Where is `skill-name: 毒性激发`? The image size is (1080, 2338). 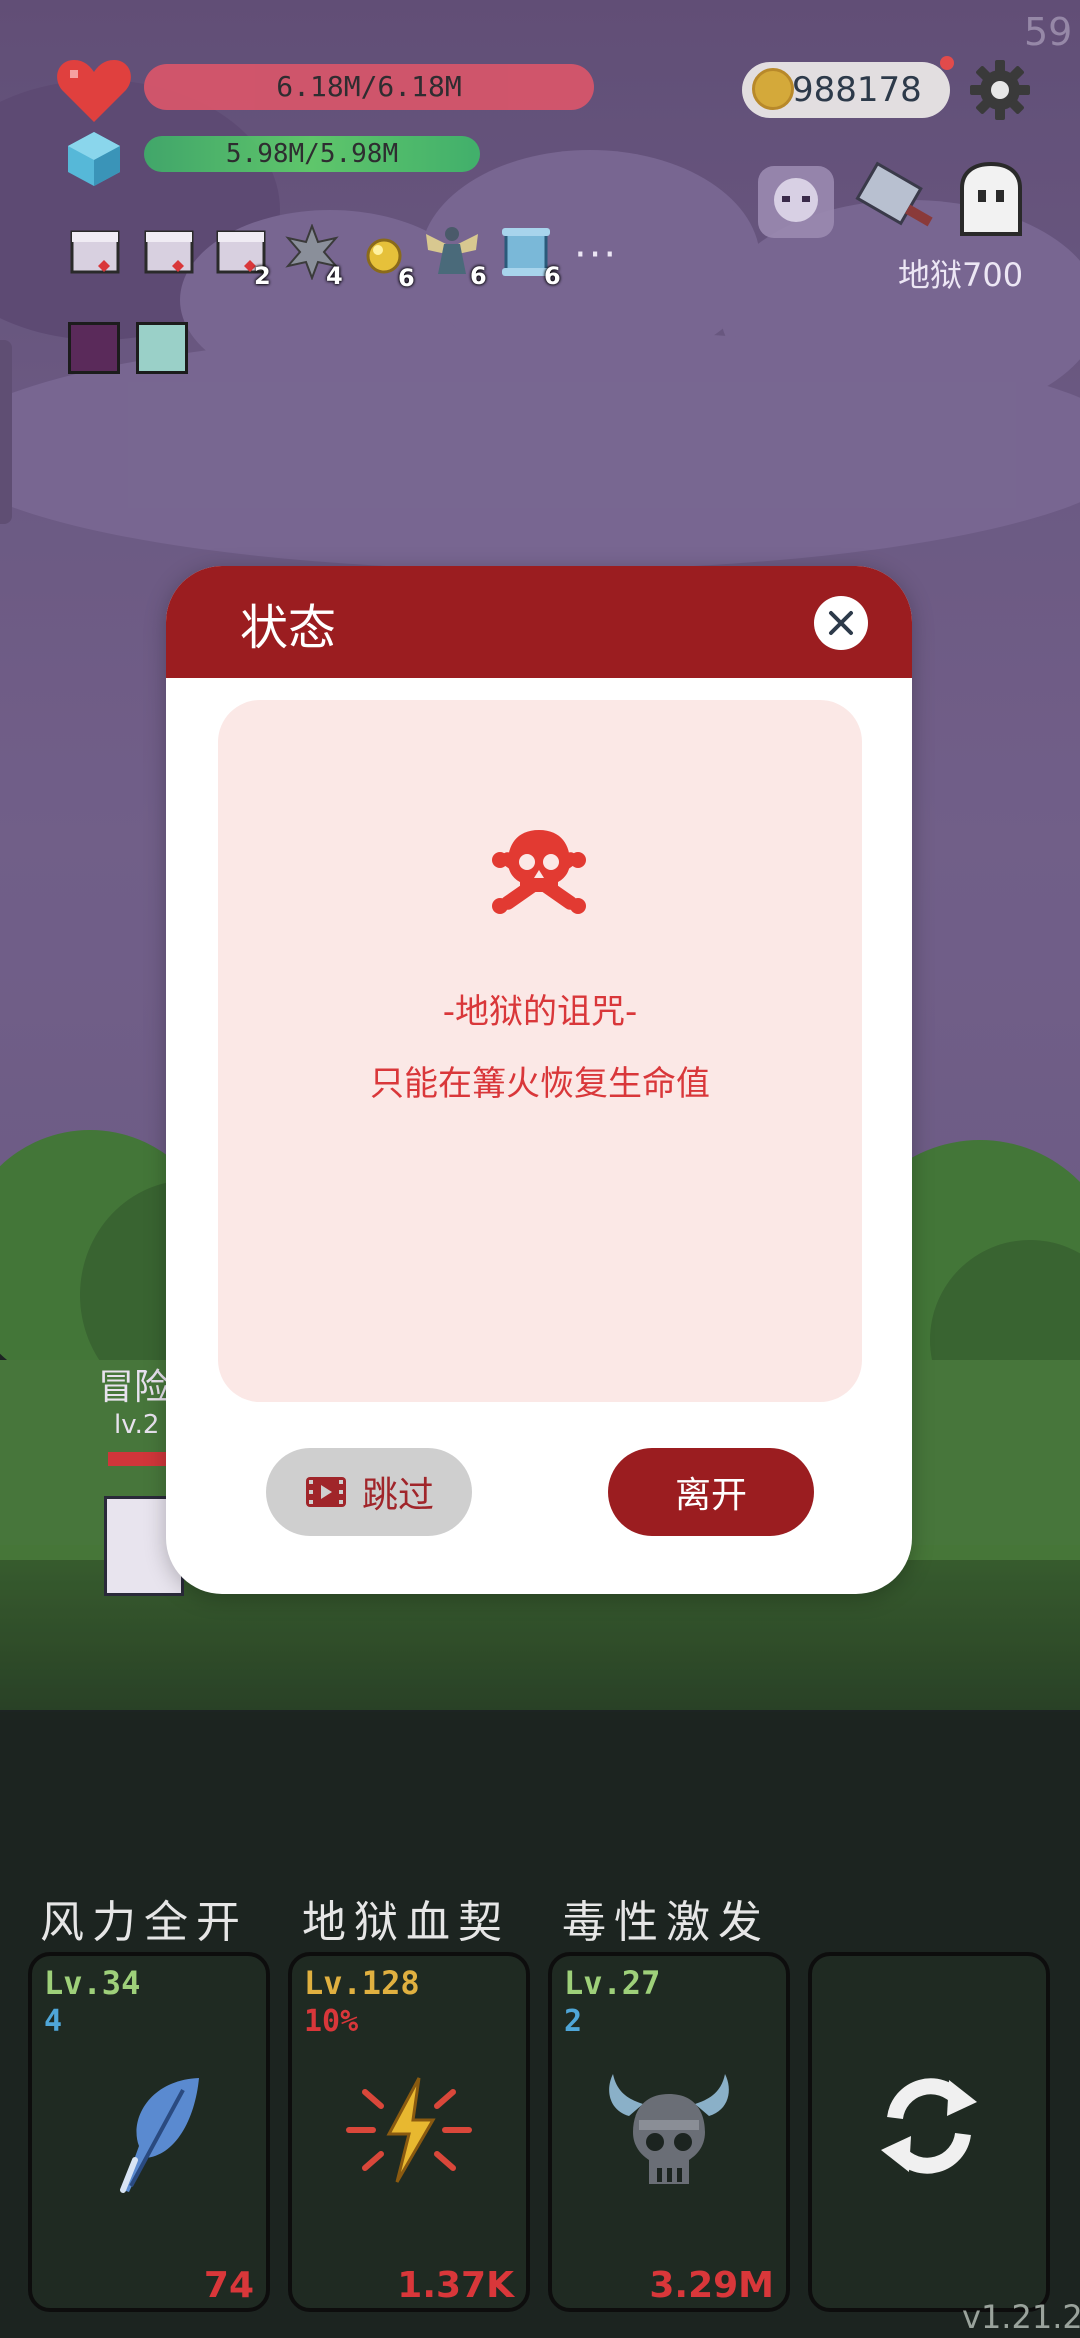 skill-name: 毒性激发 is located at coordinates (666, 1922).